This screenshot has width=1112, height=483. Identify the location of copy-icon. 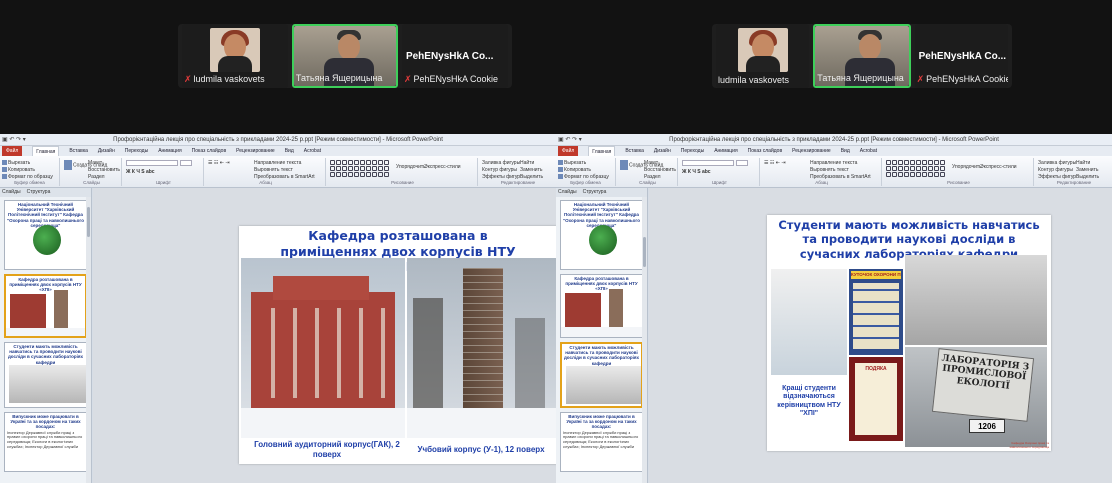
(560, 170).